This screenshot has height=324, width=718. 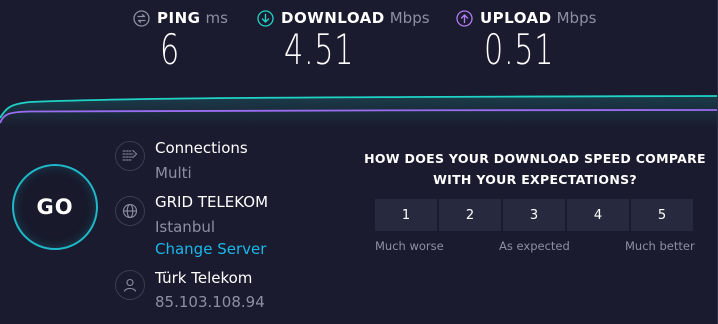 What do you see at coordinates (660, 246) in the screenshot?
I see `rating-label-high: Much better` at bounding box center [660, 246].